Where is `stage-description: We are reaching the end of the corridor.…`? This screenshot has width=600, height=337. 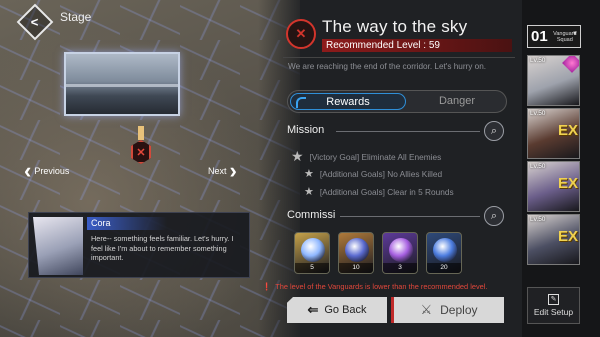
stage-description: We are reaching the end of the corridor.… is located at coordinates (387, 66).